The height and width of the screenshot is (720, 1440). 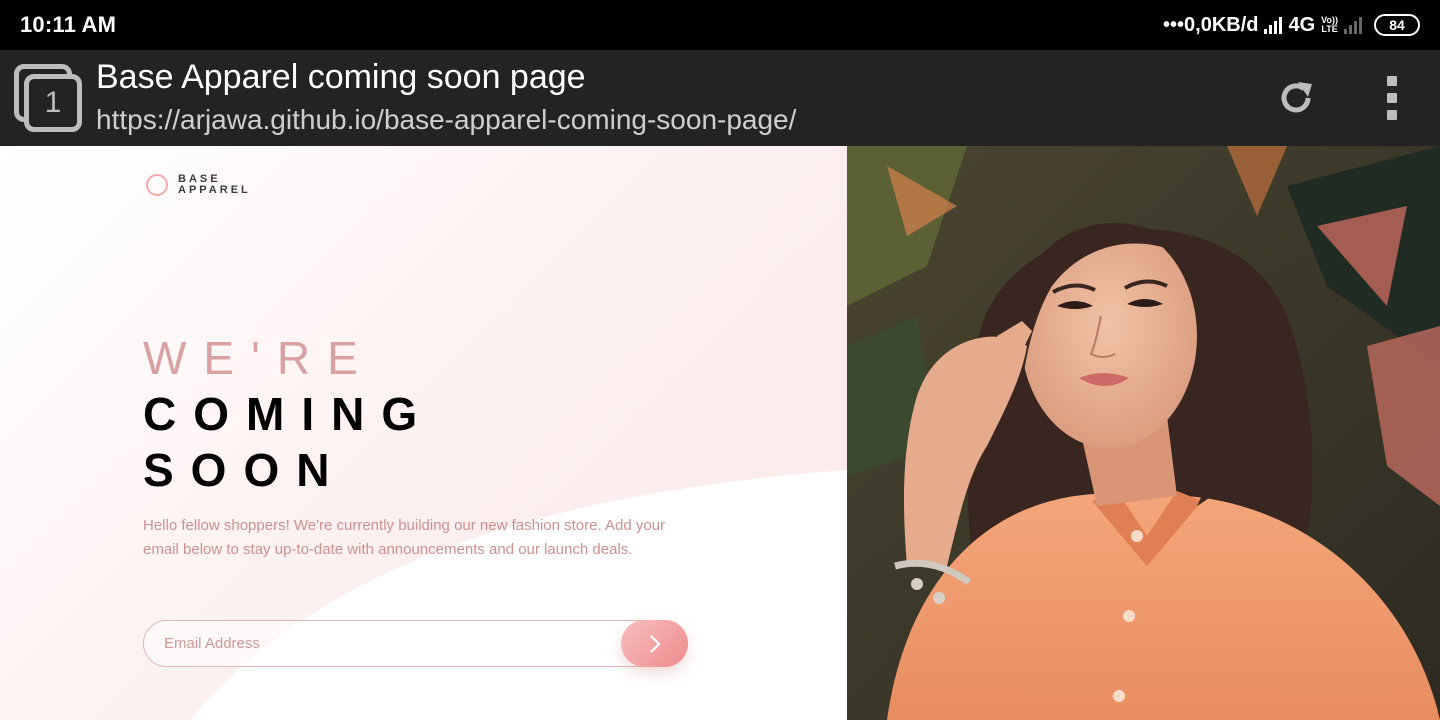 I want to click on signal-strength-icon, so click(x=1273, y=25).